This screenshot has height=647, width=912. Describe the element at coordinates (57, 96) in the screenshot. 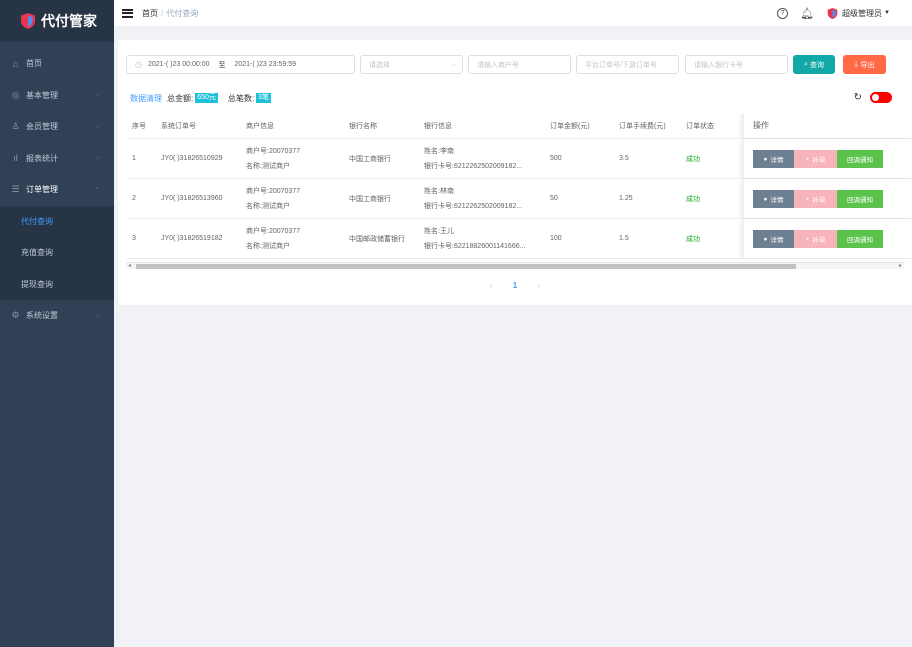

I see `sidebar-item-basic: ◎ 基本管理 ⌵` at that location.